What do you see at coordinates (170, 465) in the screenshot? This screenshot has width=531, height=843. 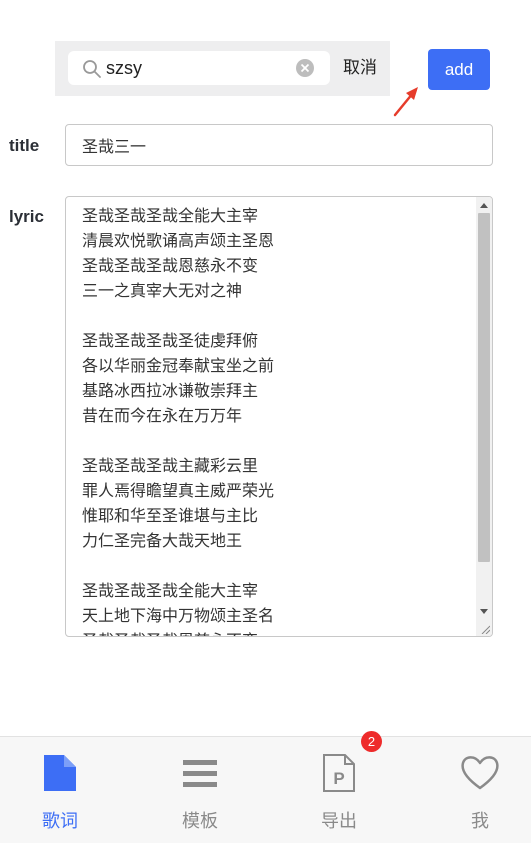 I see `lyric-line: 圣哉圣哉圣哉主藏彩云里` at bounding box center [170, 465].